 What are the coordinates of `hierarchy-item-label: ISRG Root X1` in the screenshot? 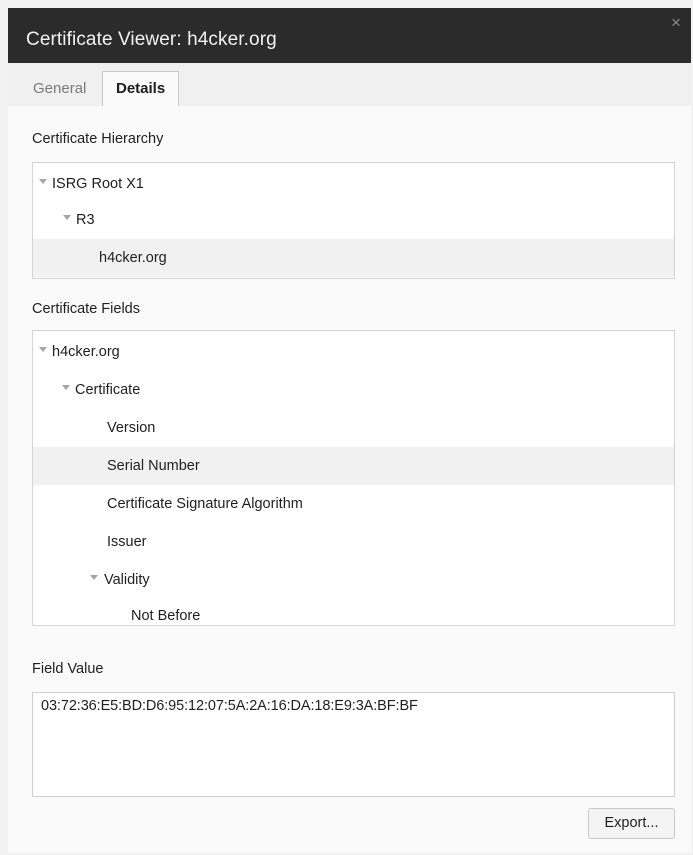 It's located at (98, 184).